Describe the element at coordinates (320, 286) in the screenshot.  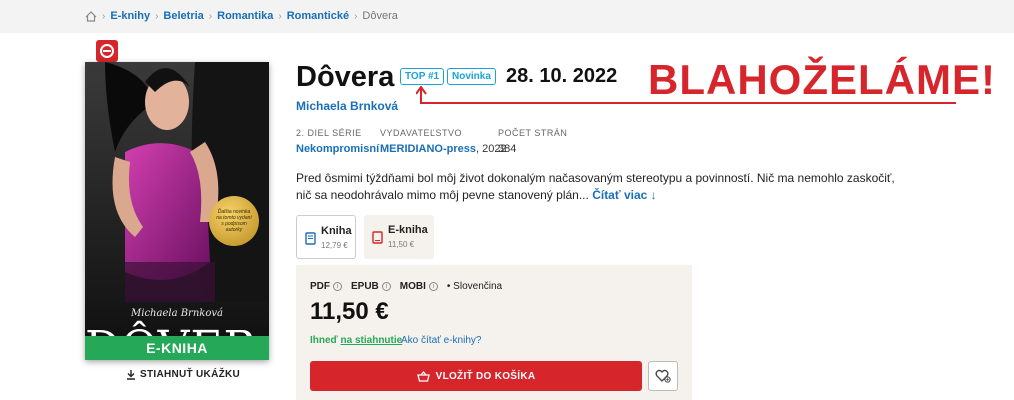
I see `file-format: PDF` at that location.